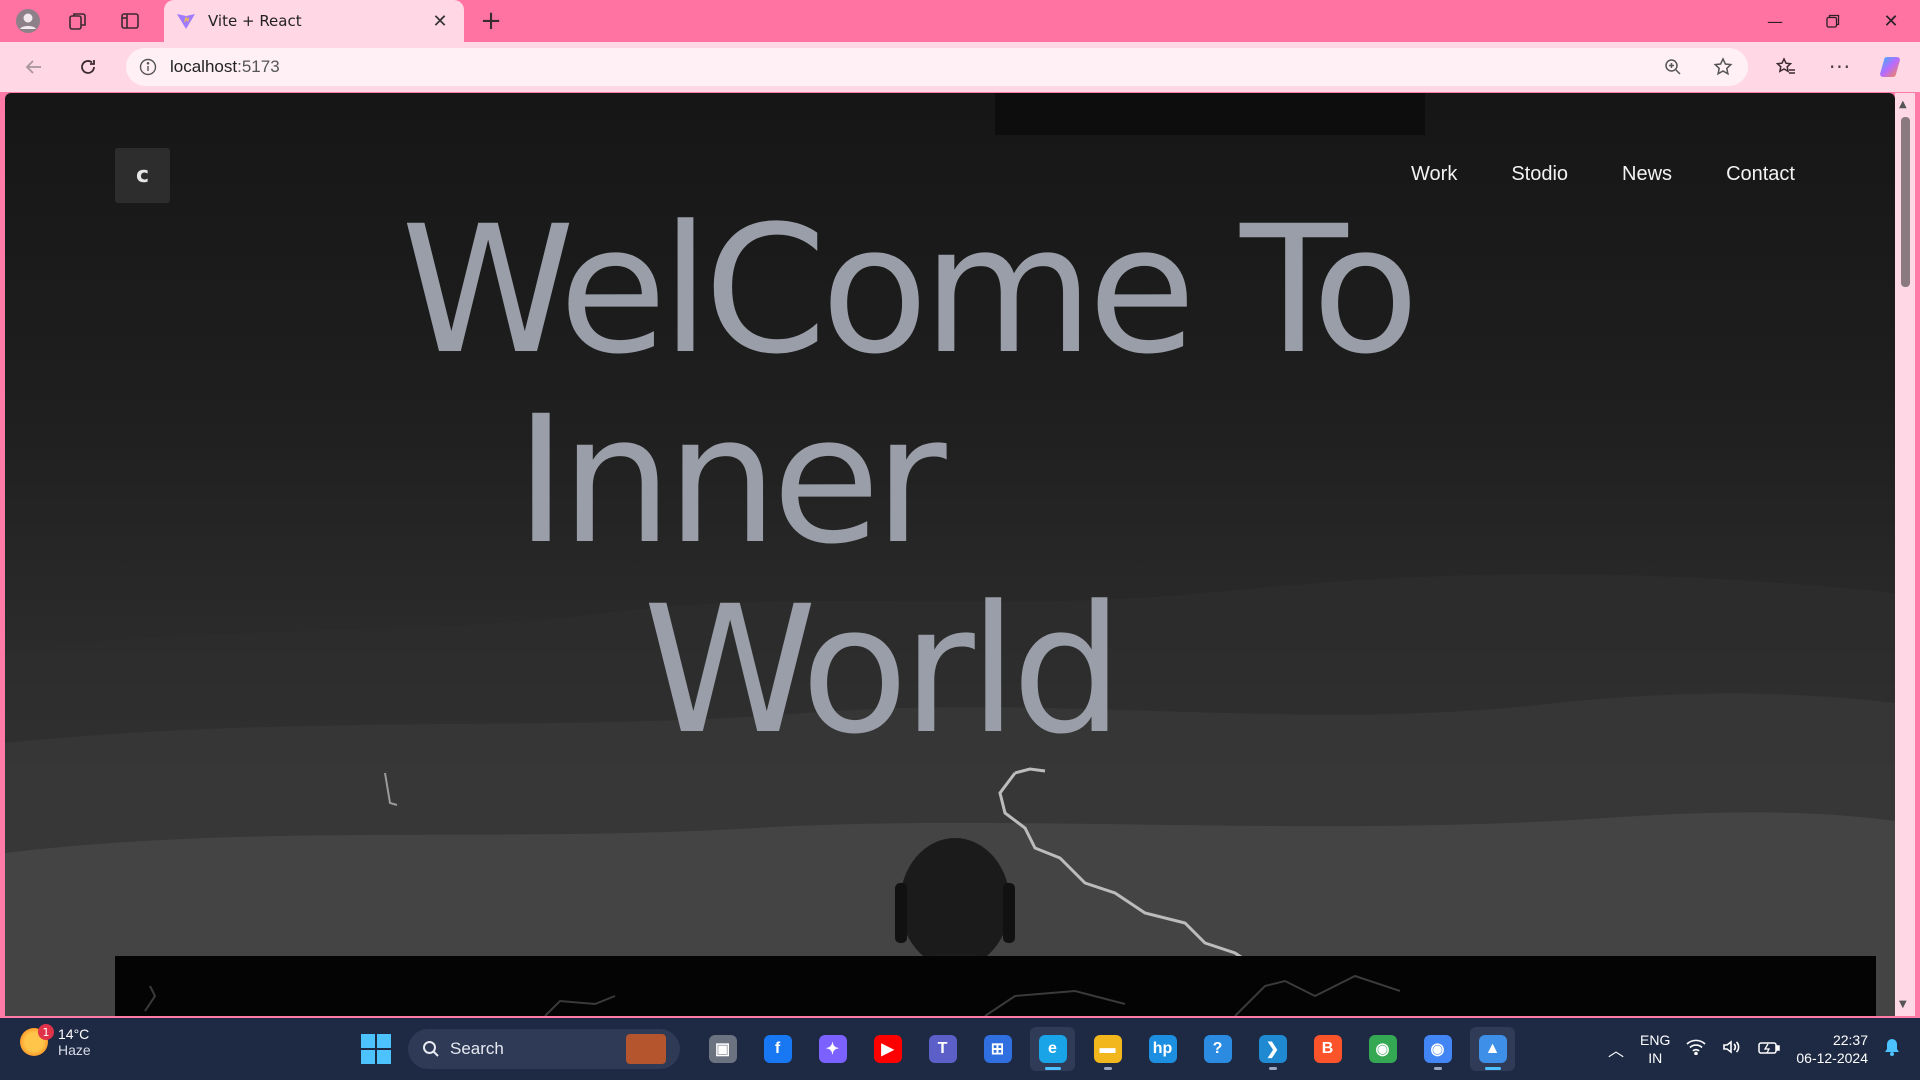 Image resolution: width=1920 pixels, height=1080 pixels. Describe the element at coordinates (1210, 114) in the screenshot. I see `header-image-strip` at that location.